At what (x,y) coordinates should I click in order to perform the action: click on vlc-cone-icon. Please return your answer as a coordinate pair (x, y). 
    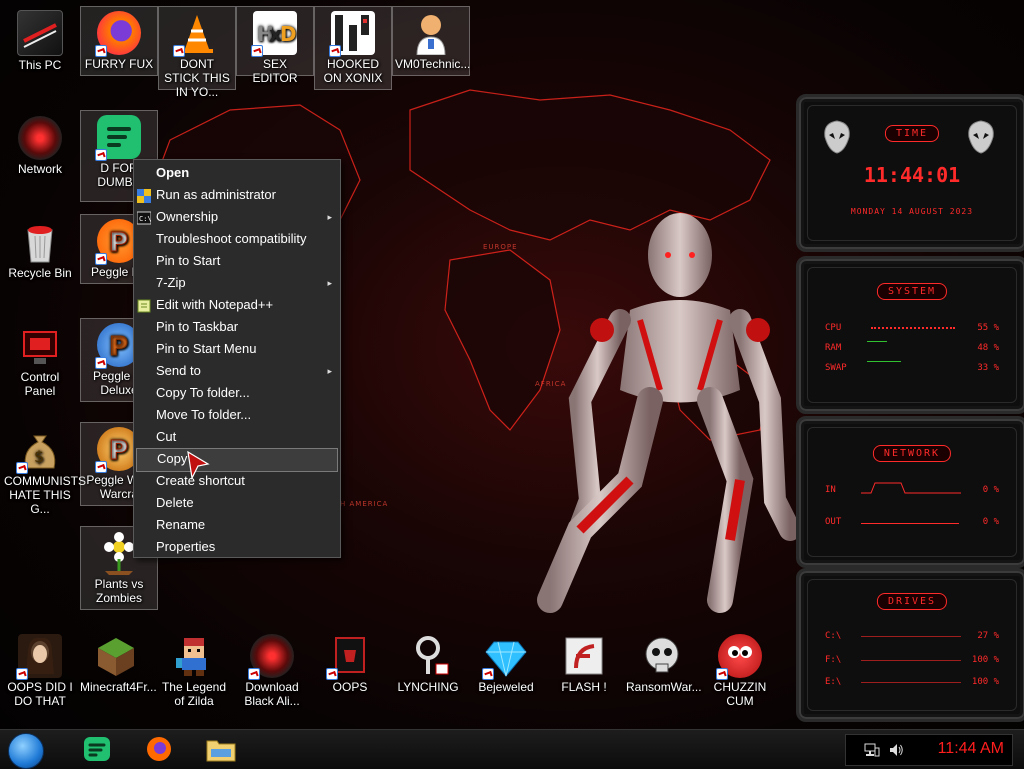
    Looking at the image, I should click on (196, 34).